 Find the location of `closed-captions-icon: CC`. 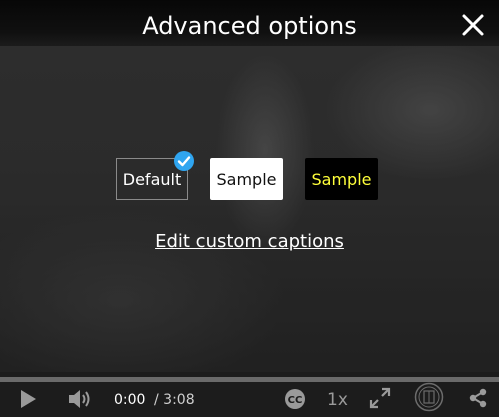

closed-captions-icon: CC is located at coordinates (295, 399).